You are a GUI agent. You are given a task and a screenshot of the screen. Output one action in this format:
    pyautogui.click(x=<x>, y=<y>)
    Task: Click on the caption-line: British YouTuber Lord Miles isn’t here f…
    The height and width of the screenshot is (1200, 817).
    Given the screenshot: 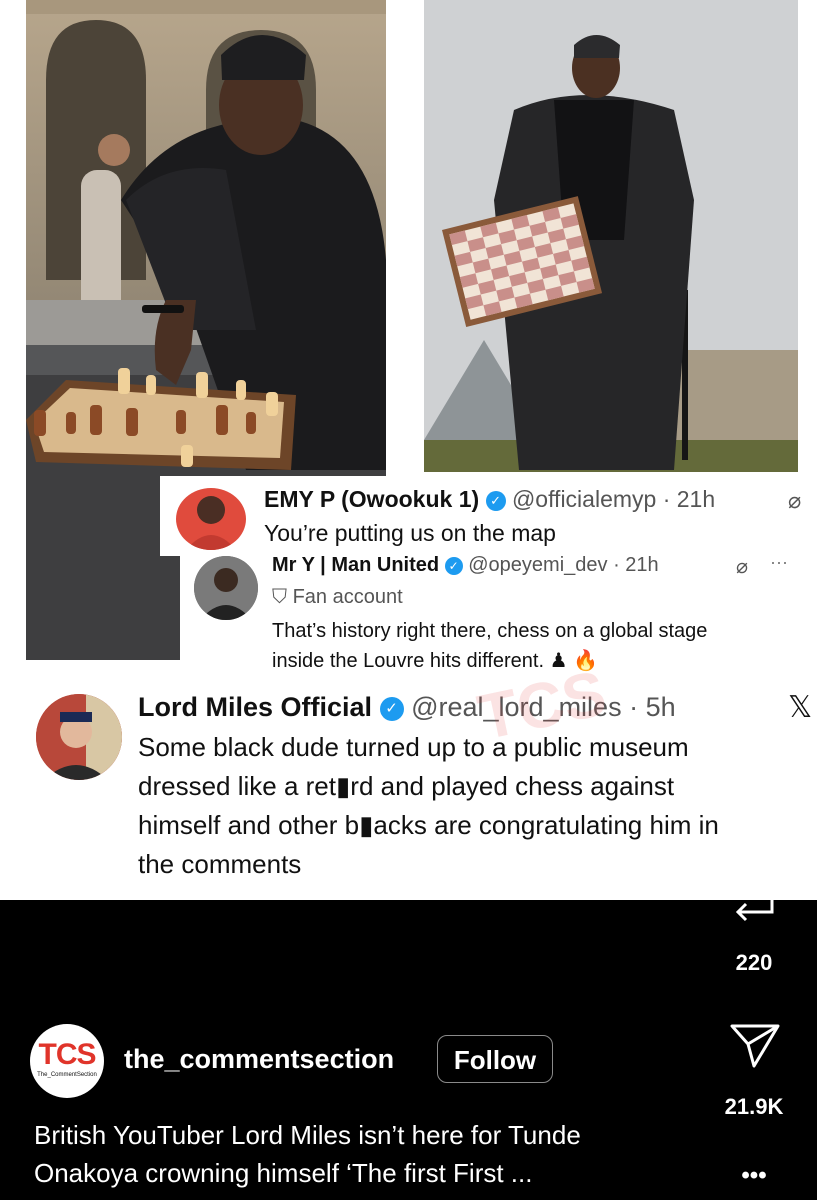 What is the action you would take?
    pyautogui.click(x=307, y=1135)
    